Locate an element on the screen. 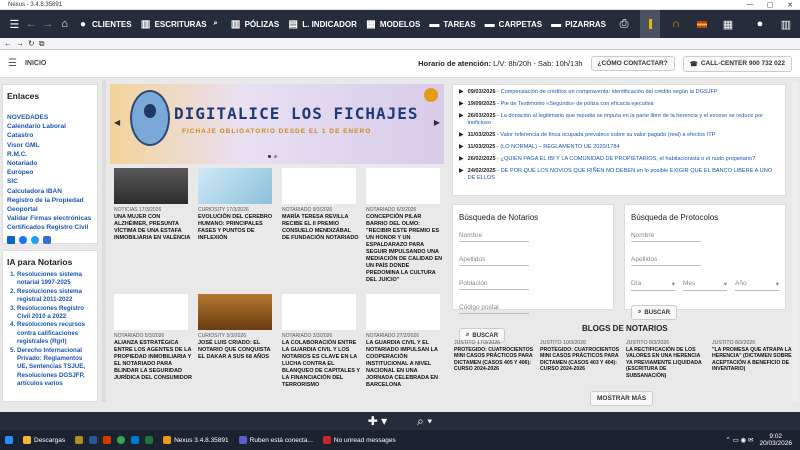  taskbar-item-messages: No unread messages is located at coordinates (359, 440).